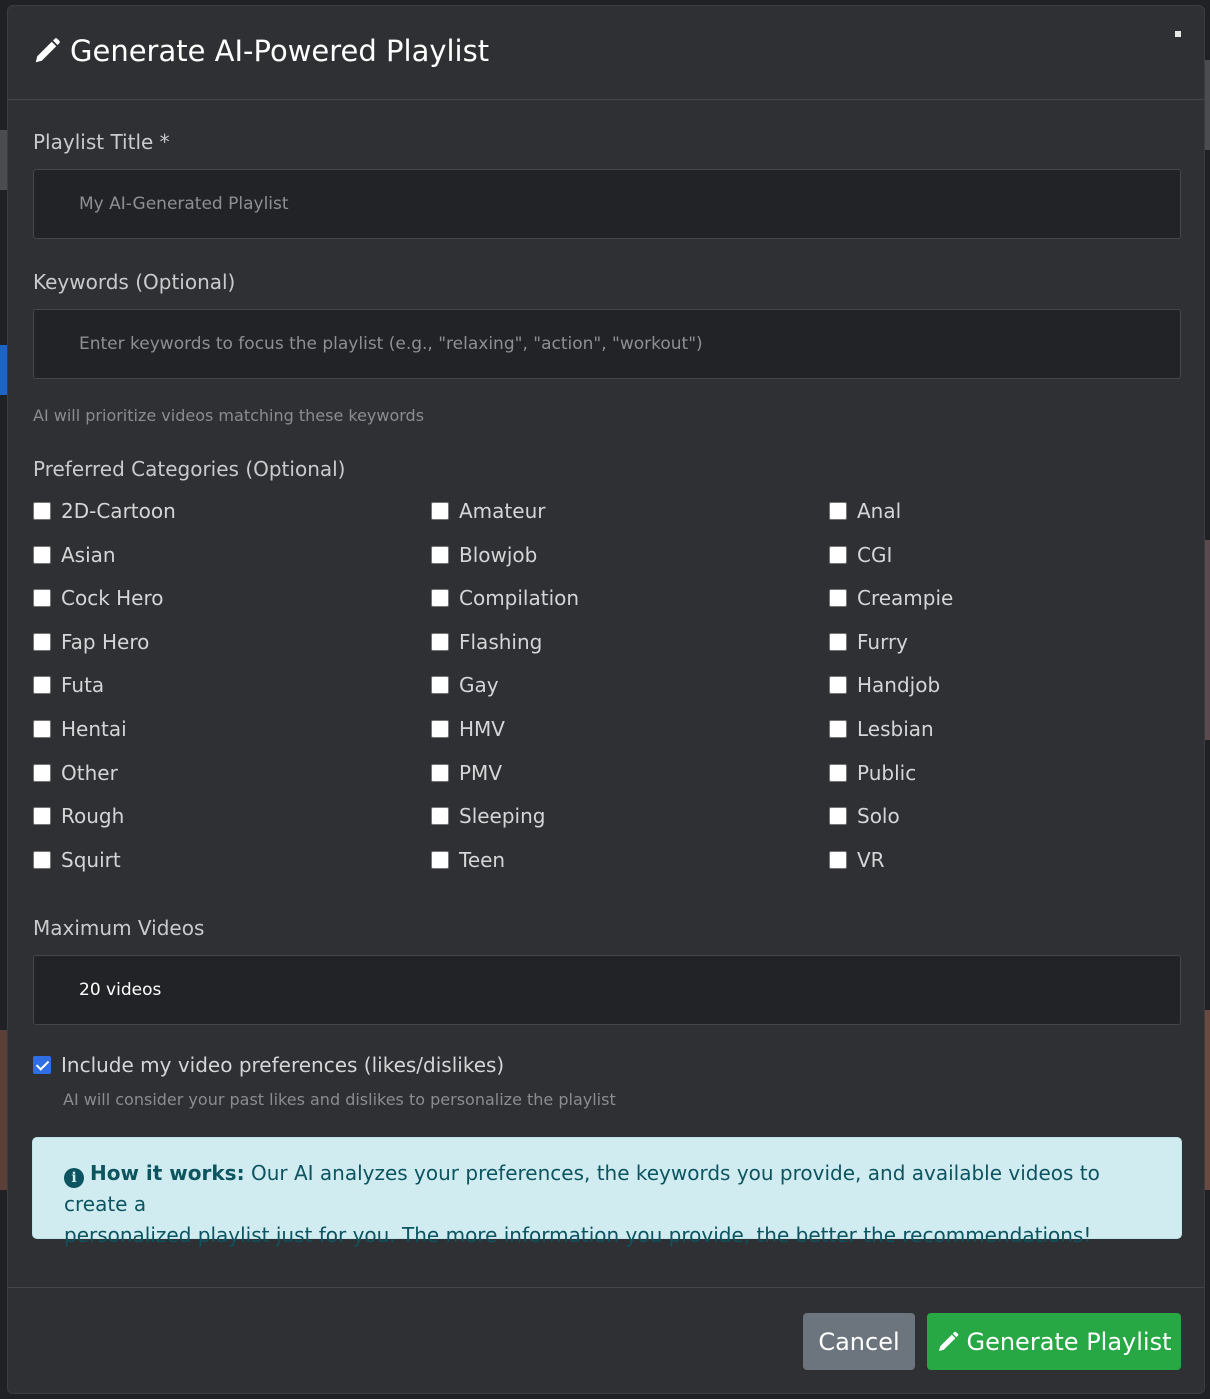 Image resolution: width=1210 pixels, height=1399 pixels. I want to click on category-checkbox-item: Sleeping, so click(488, 816).